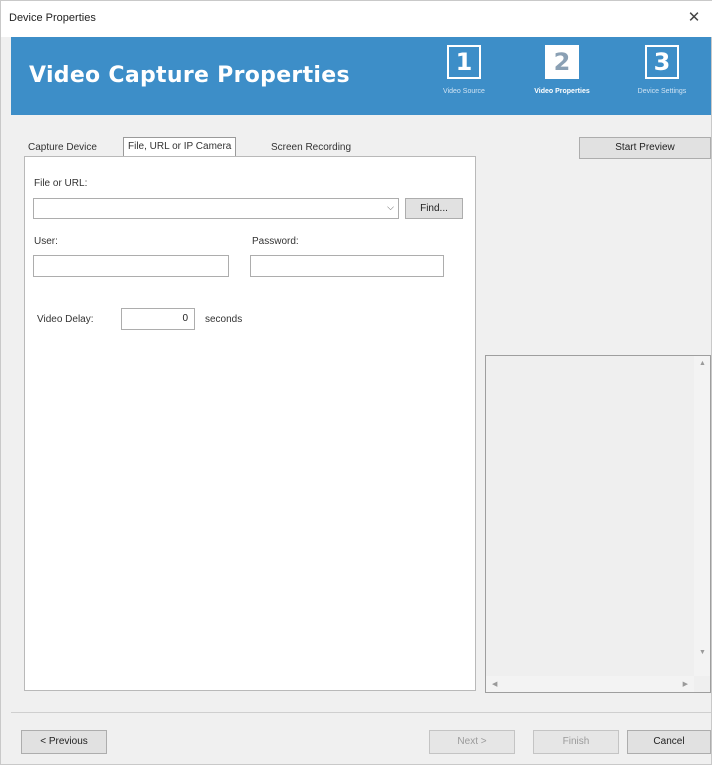  Describe the element at coordinates (224, 319) in the screenshot. I see `video-delay-unit: seconds` at that location.